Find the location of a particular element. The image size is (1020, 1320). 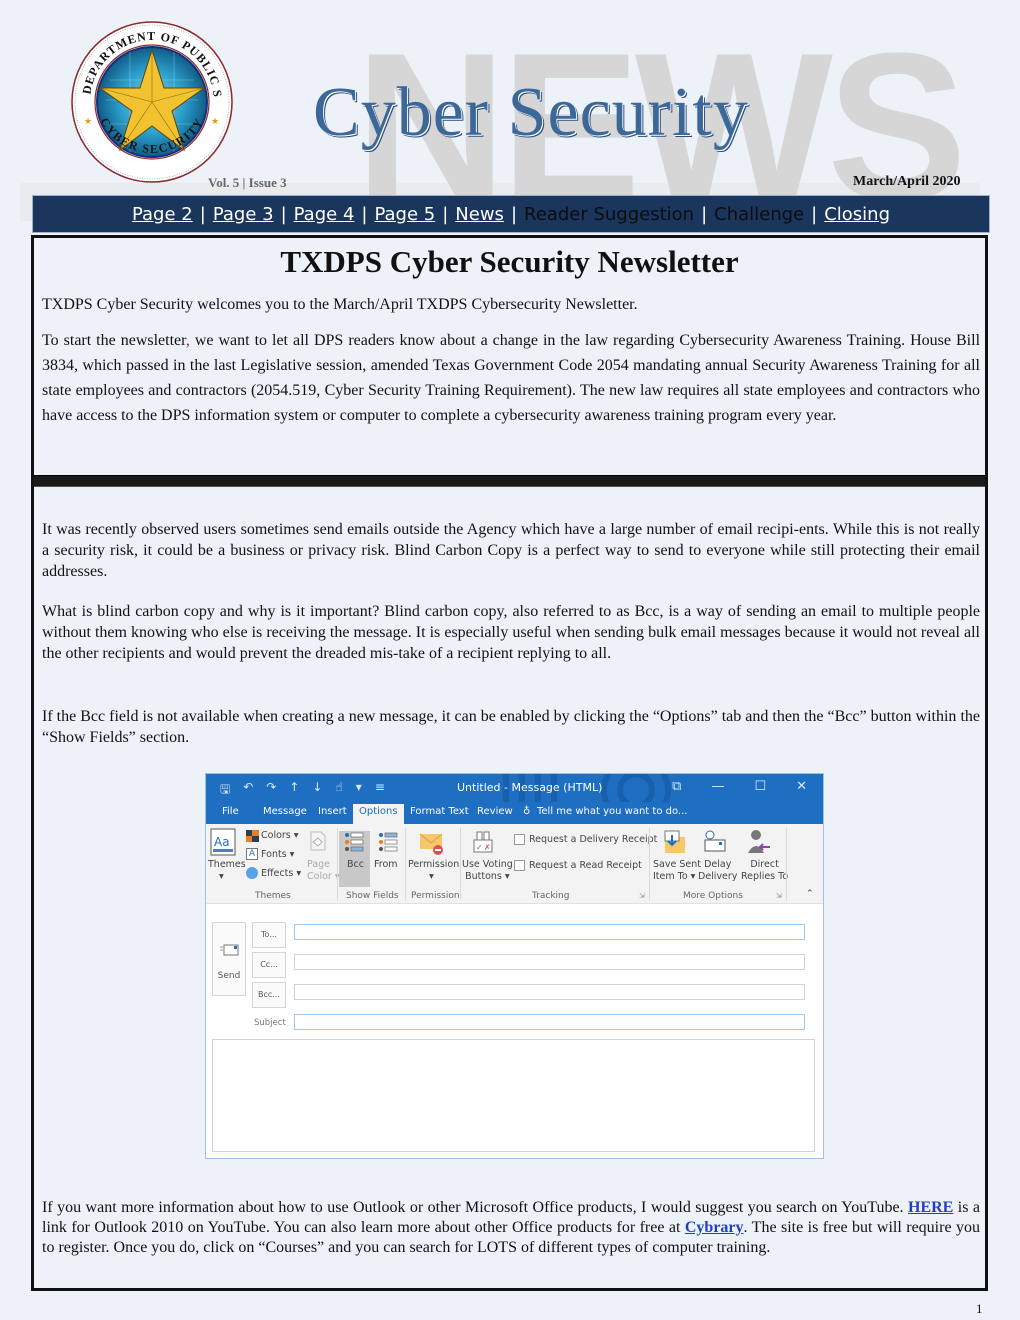

tracking-dialog-launcher-icon: ⇲ is located at coordinates (642, 896).